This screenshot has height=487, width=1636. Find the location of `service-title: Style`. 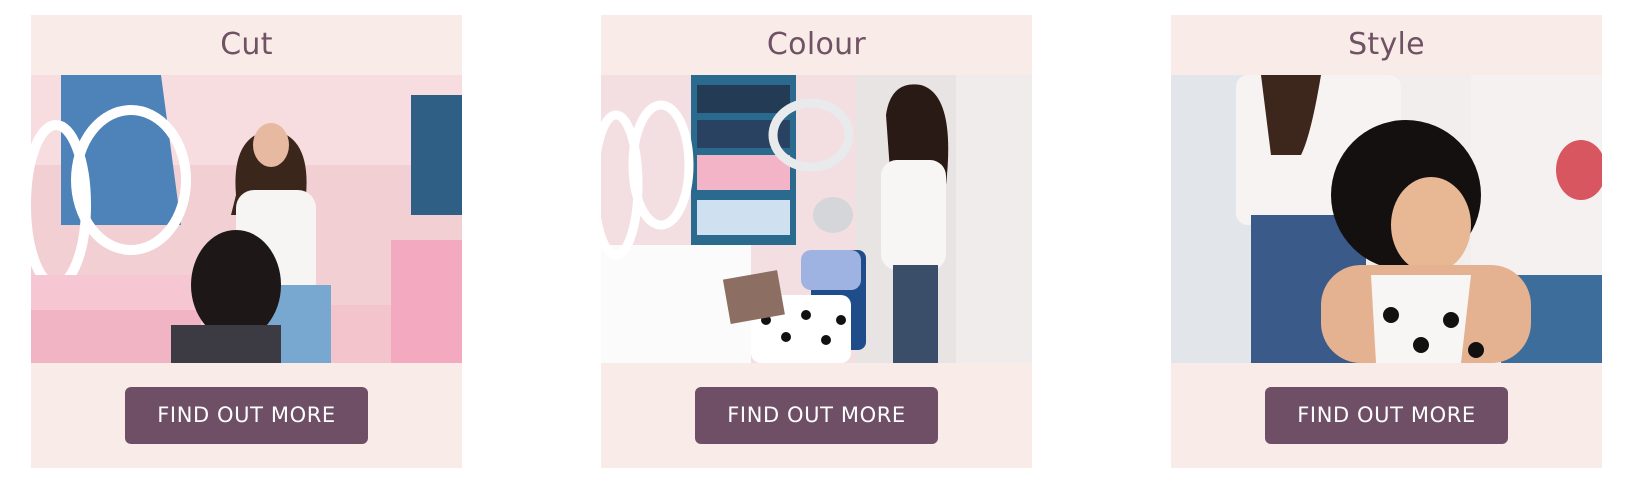

service-title: Style is located at coordinates (1386, 44).